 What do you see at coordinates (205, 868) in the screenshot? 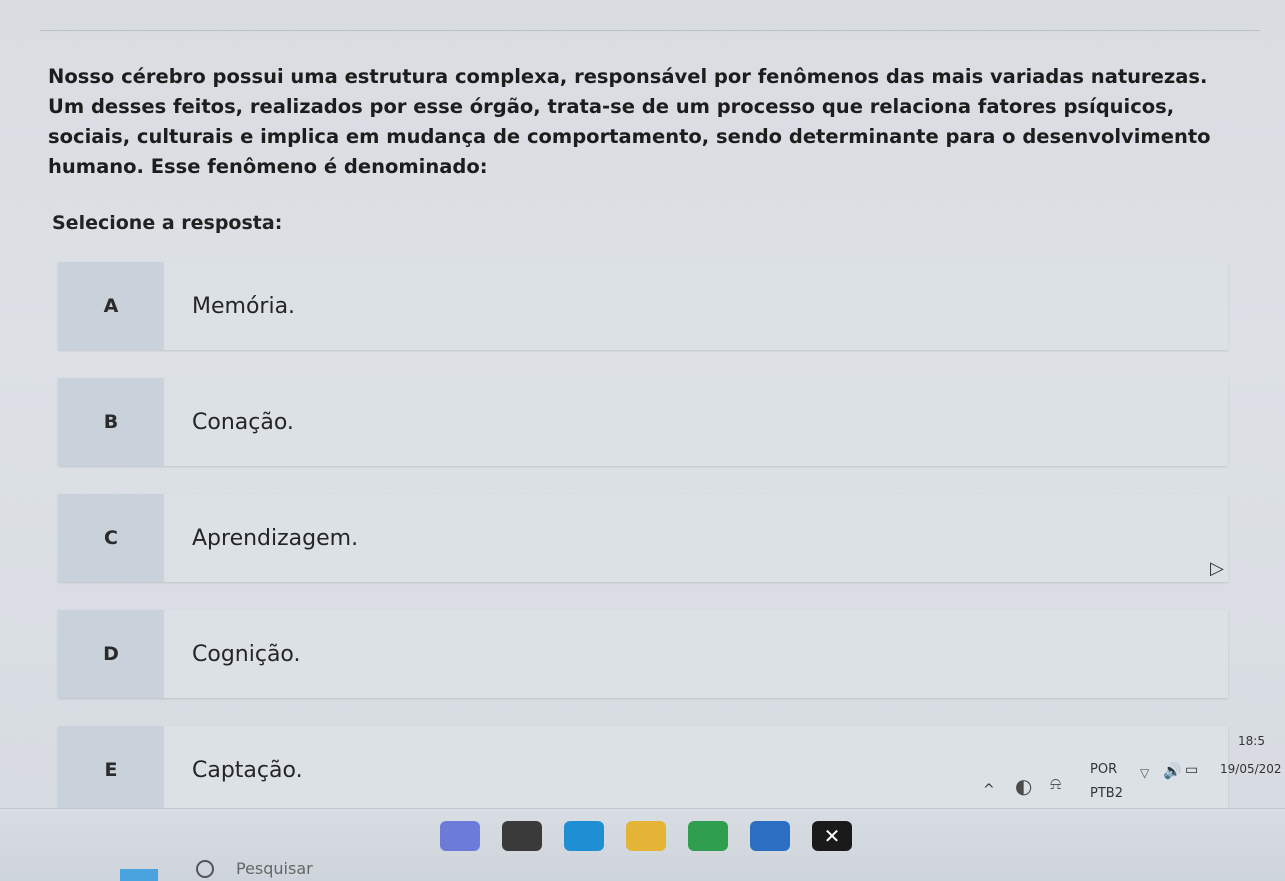
I see `search-icon` at bounding box center [205, 868].